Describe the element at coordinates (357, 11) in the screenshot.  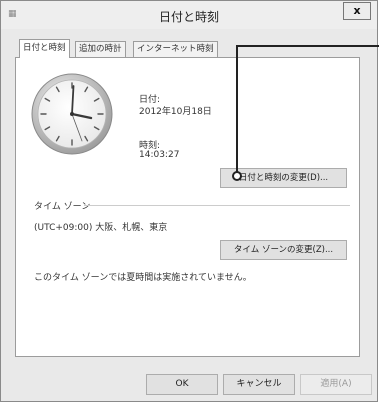
I see `close-button: x` at that location.